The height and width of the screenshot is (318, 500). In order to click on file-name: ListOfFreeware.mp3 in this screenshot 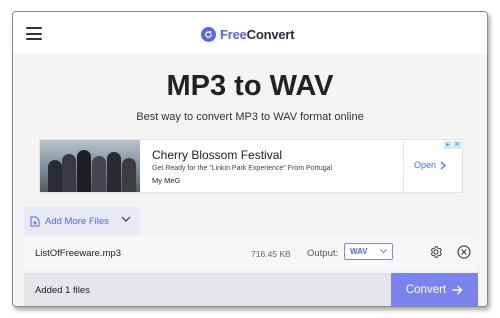, I will do `click(78, 253)`.